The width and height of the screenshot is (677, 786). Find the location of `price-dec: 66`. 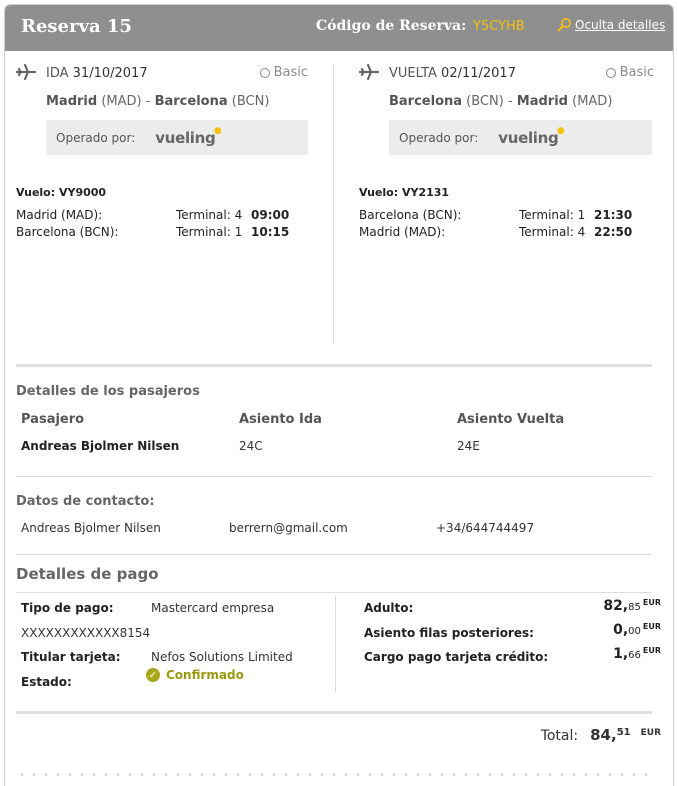

price-dec: 66 is located at coordinates (634, 655).